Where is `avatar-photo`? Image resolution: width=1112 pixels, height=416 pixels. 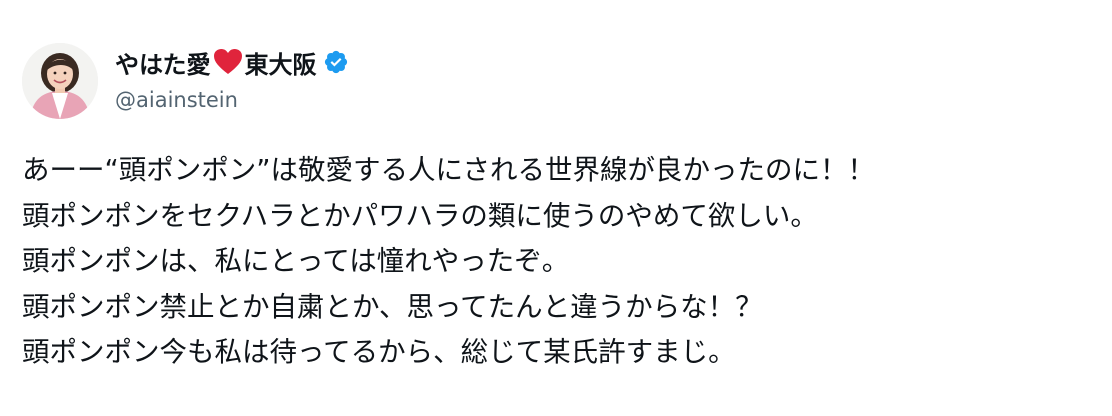 avatar-photo is located at coordinates (60, 81).